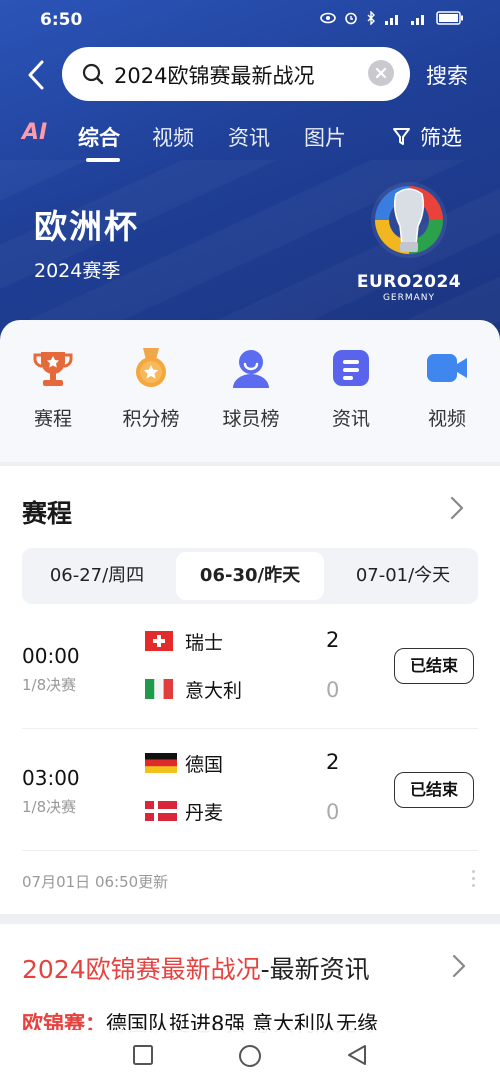  I want to click on quick-link-label: 视频, so click(446, 419).